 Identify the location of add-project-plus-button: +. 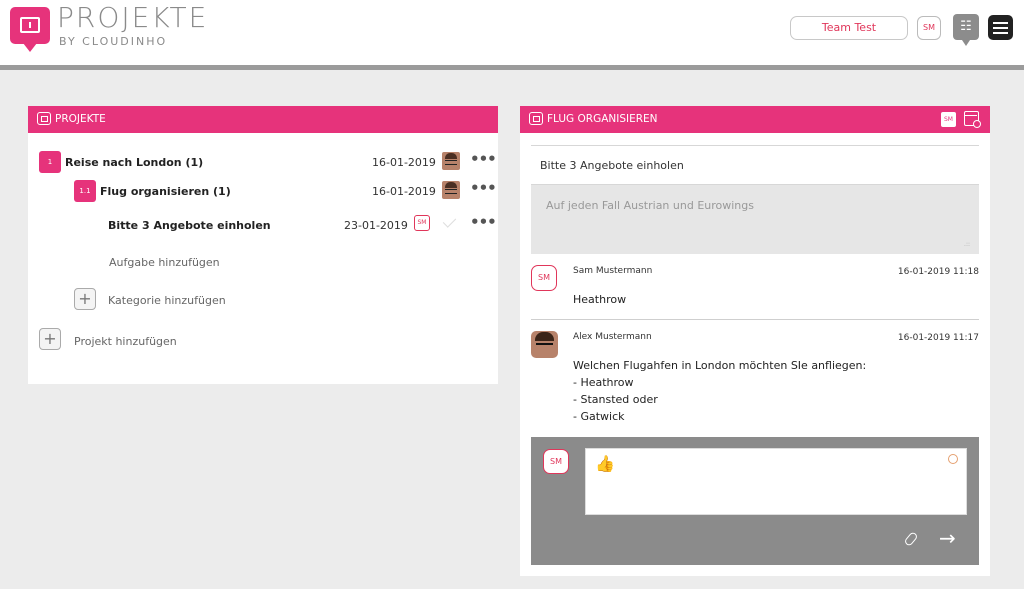
(50, 339).